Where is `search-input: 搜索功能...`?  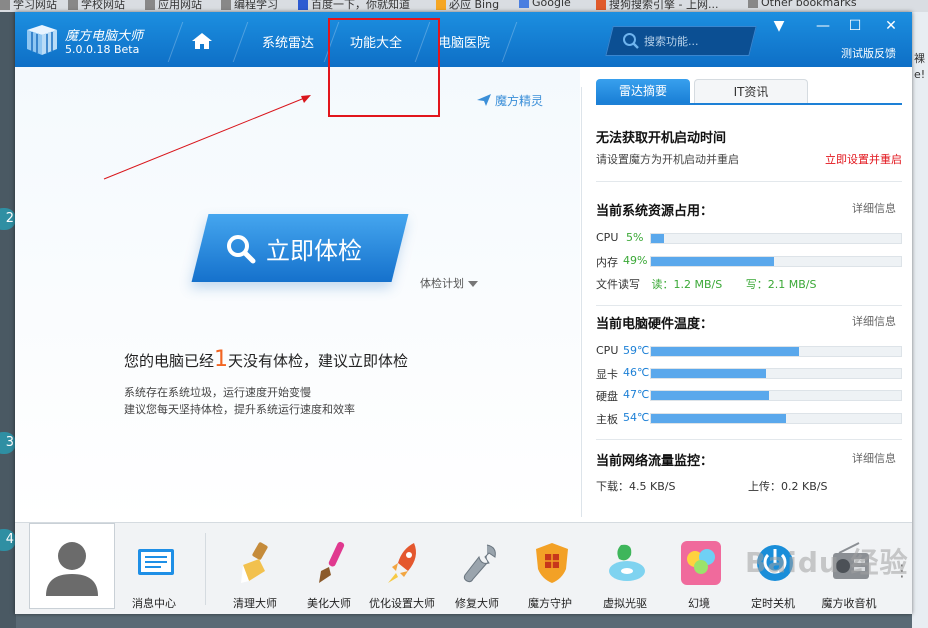 search-input: 搜索功能... is located at coordinates (671, 41).